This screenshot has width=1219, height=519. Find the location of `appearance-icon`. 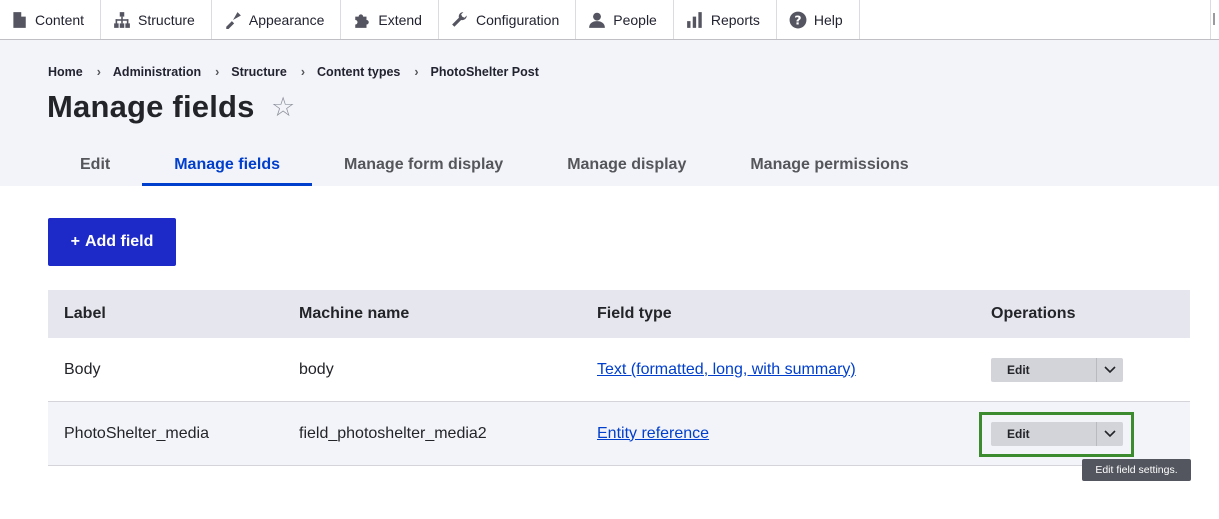

appearance-icon is located at coordinates (233, 20).